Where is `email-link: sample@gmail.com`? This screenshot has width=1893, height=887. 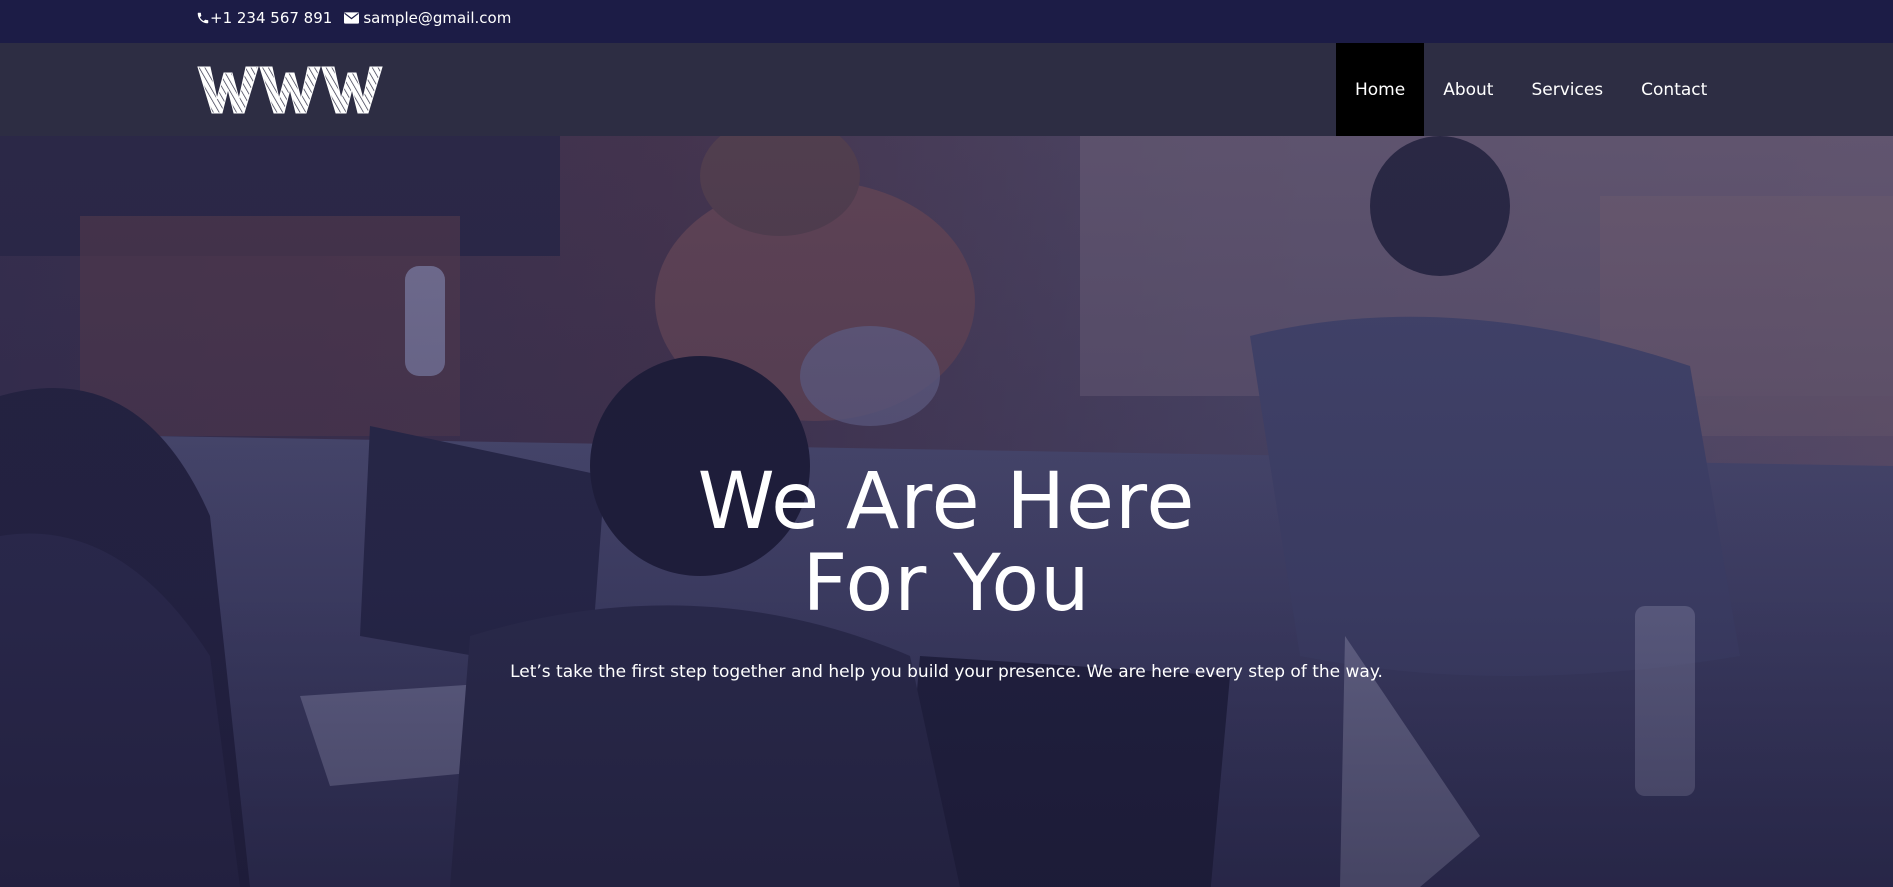 email-link: sample@gmail.com is located at coordinates (437, 18).